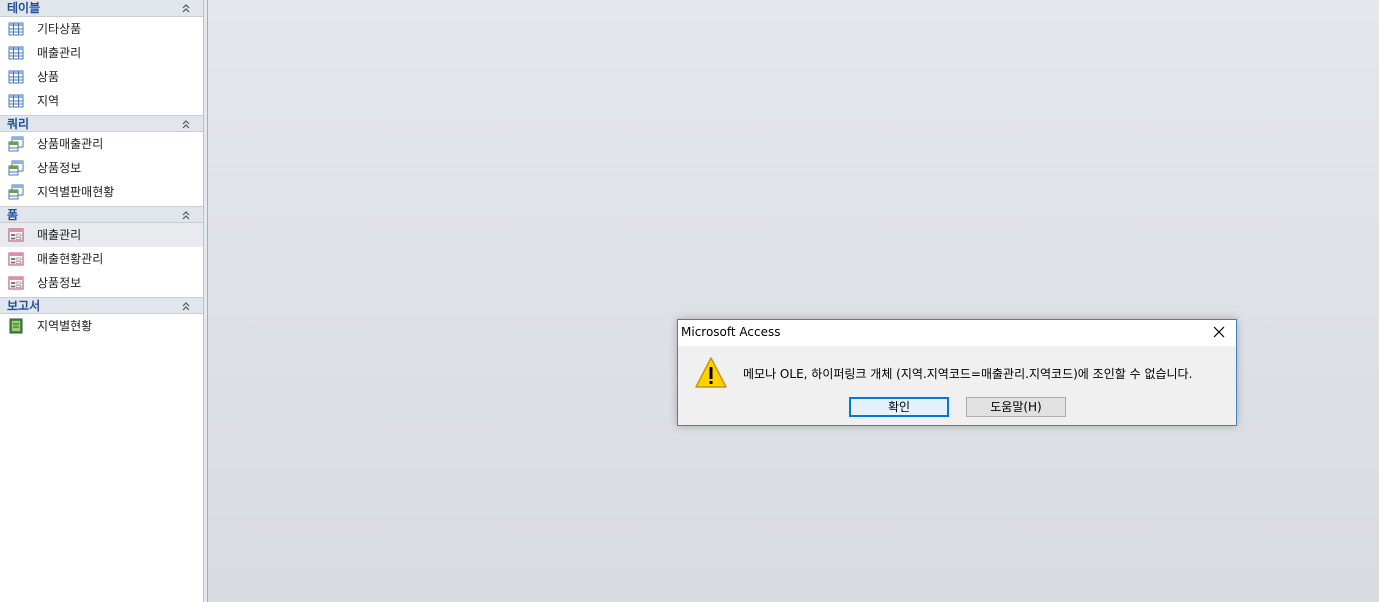 The width and height of the screenshot is (1379, 602). What do you see at coordinates (101, 101) in the screenshot?
I see `nav-item-table: 지역` at bounding box center [101, 101].